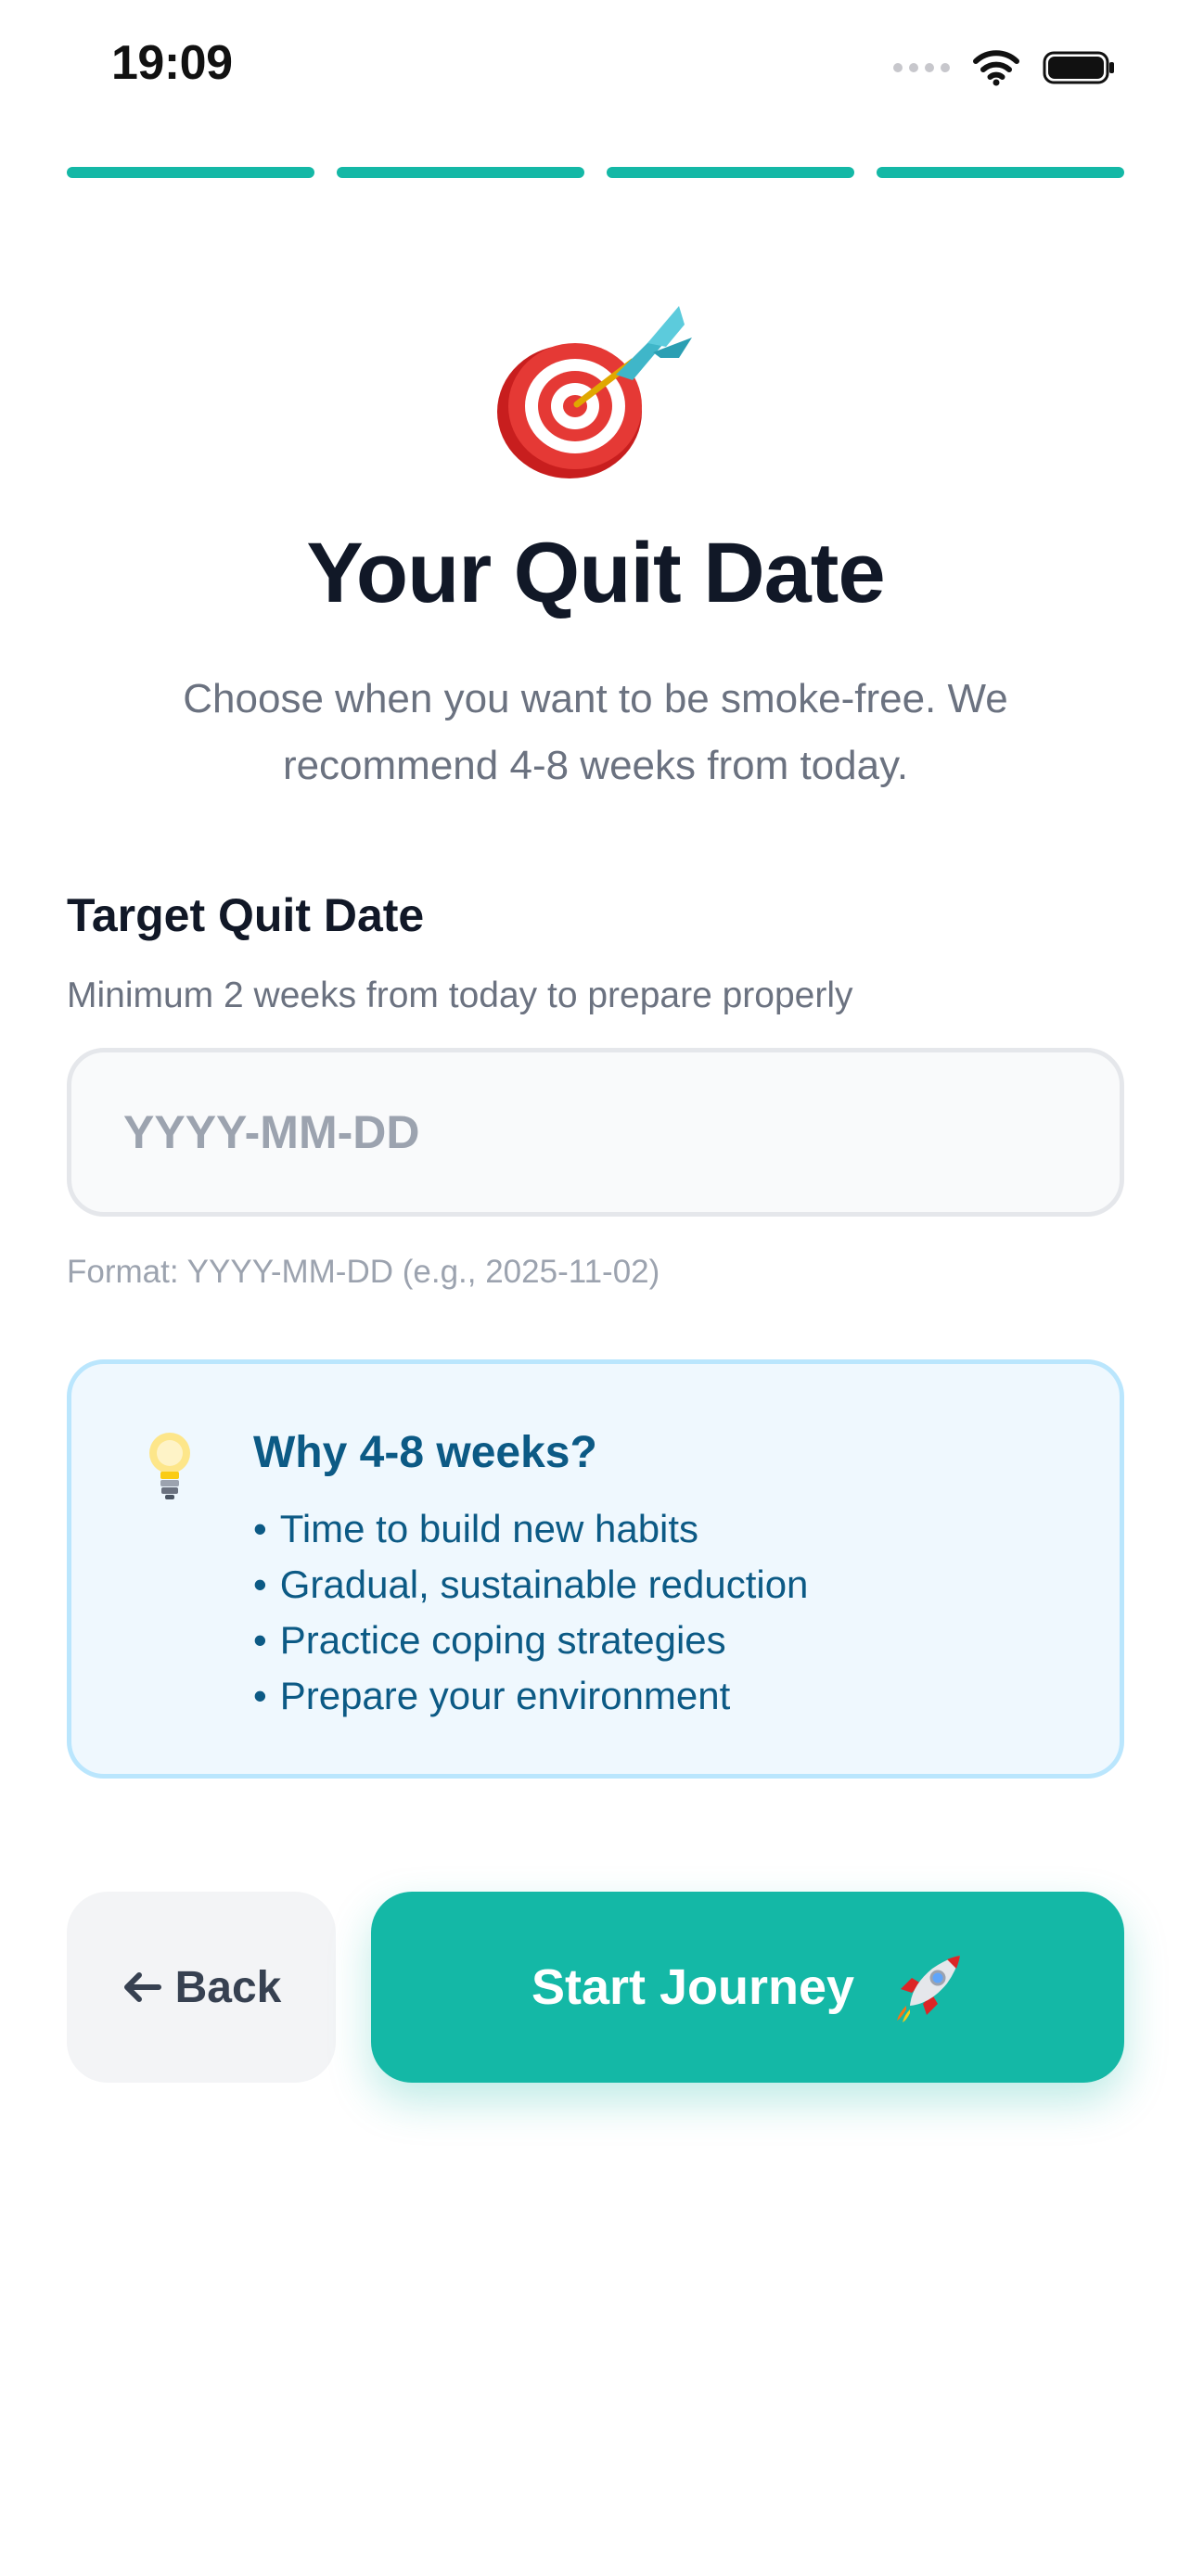 The image size is (1191, 2576). Describe the element at coordinates (246, 915) in the screenshot. I see `quit-date-label: Target Quit Date` at that location.